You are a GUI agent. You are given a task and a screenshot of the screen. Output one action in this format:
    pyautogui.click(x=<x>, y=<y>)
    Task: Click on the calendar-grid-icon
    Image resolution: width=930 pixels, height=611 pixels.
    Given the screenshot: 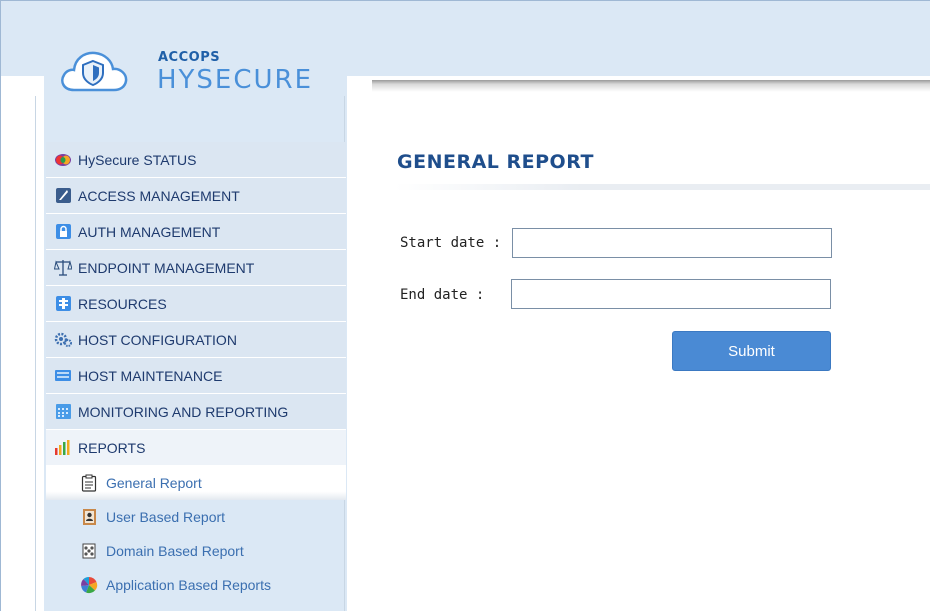 What is the action you would take?
    pyautogui.click(x=63, y=412)
    